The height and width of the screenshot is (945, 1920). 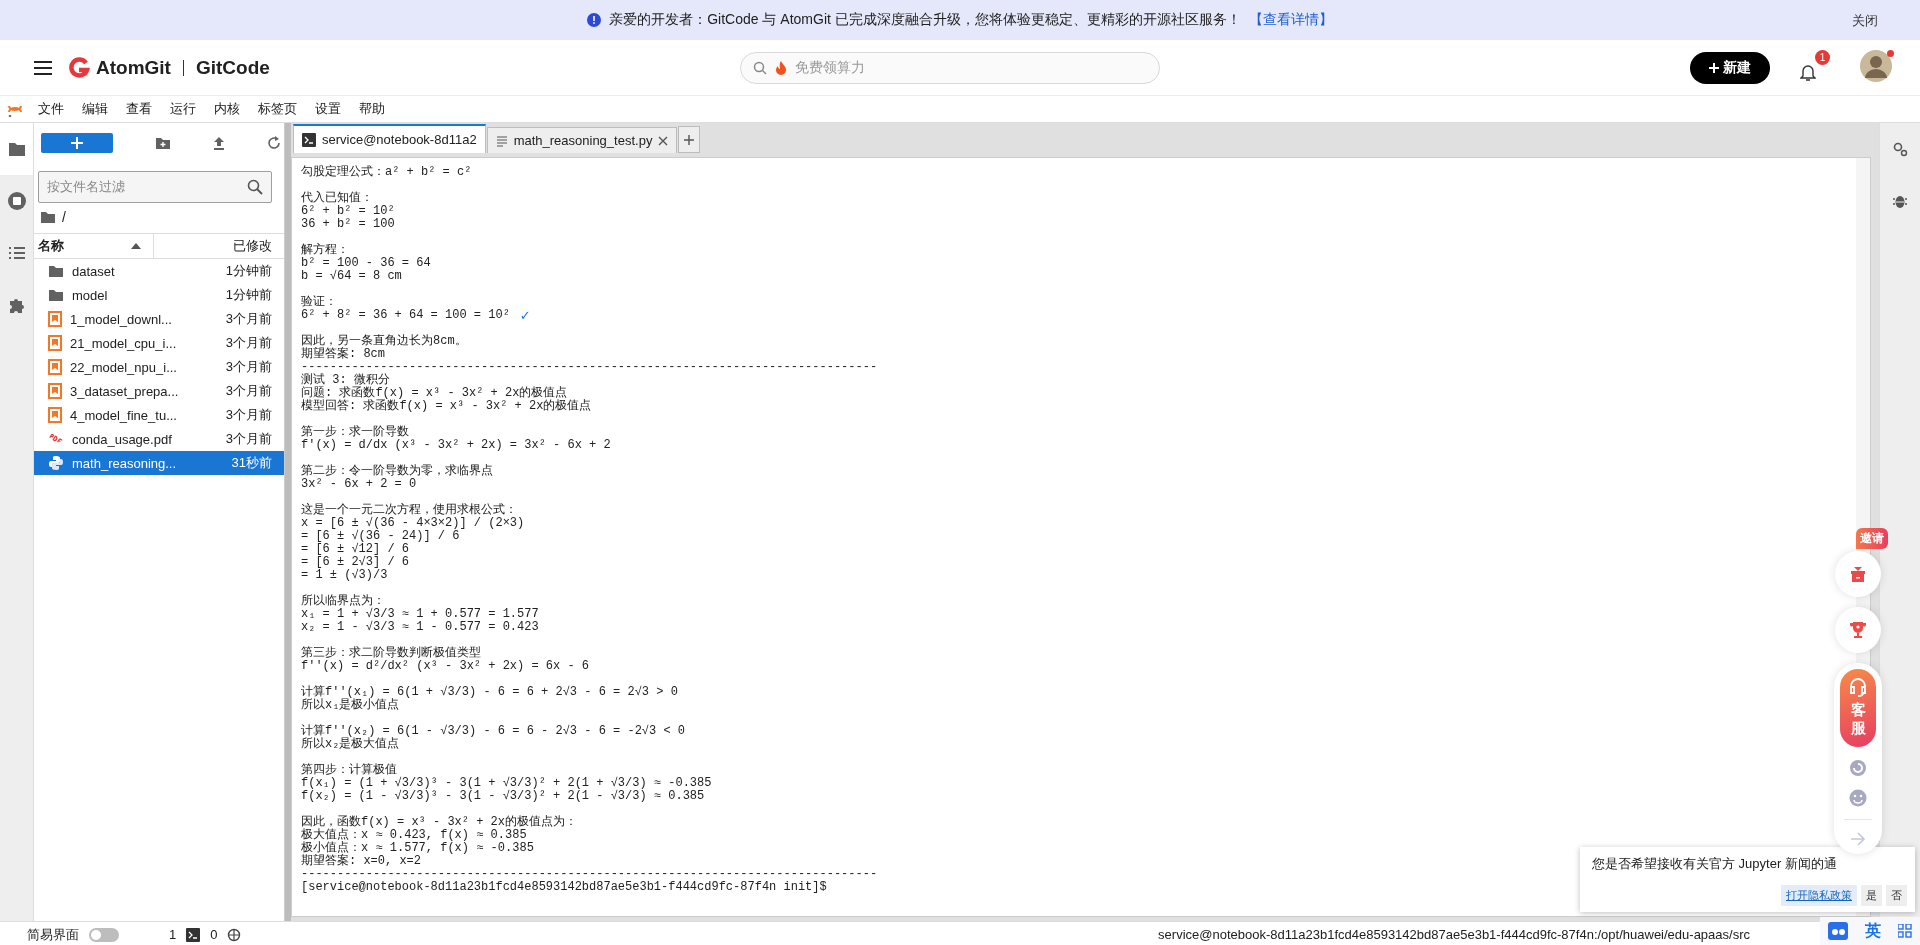 I want to click on terminal-line: 勾股定理公式：a² + b² = c², so click(x=386, y=172).